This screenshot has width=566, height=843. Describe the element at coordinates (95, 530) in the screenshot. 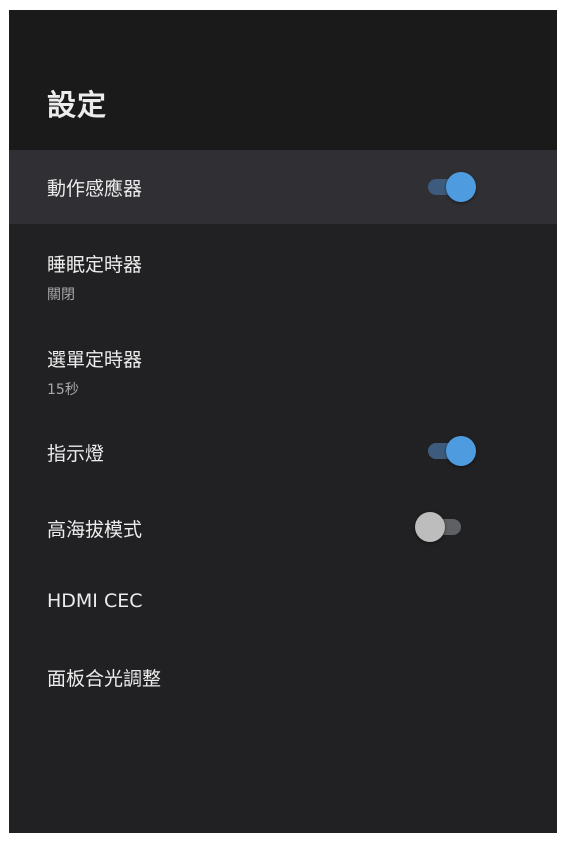

I see `setting-high-altitude-mode-label: 高海拔模式` at that location.